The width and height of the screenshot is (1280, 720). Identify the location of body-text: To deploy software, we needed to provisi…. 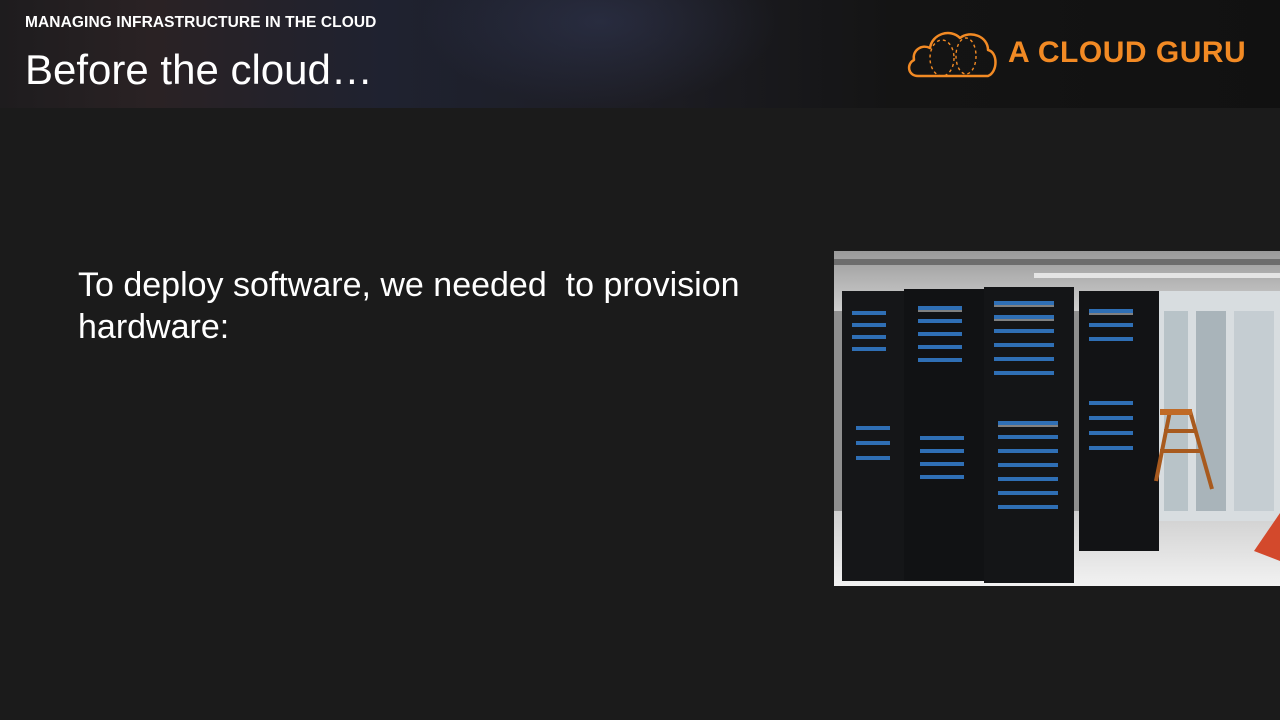
(413, 306).